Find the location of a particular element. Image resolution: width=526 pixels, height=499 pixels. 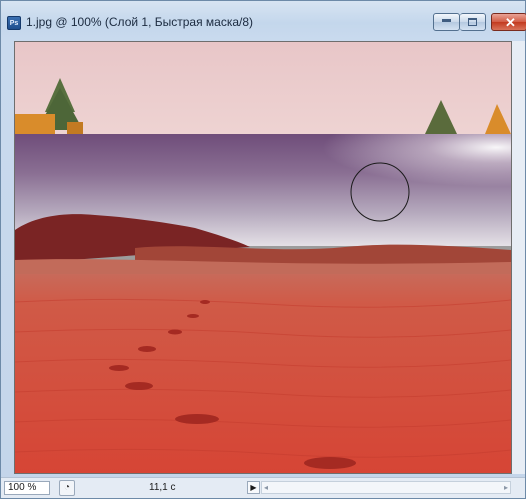

zoom-input: 100 % is located at coordinates (27, 488).